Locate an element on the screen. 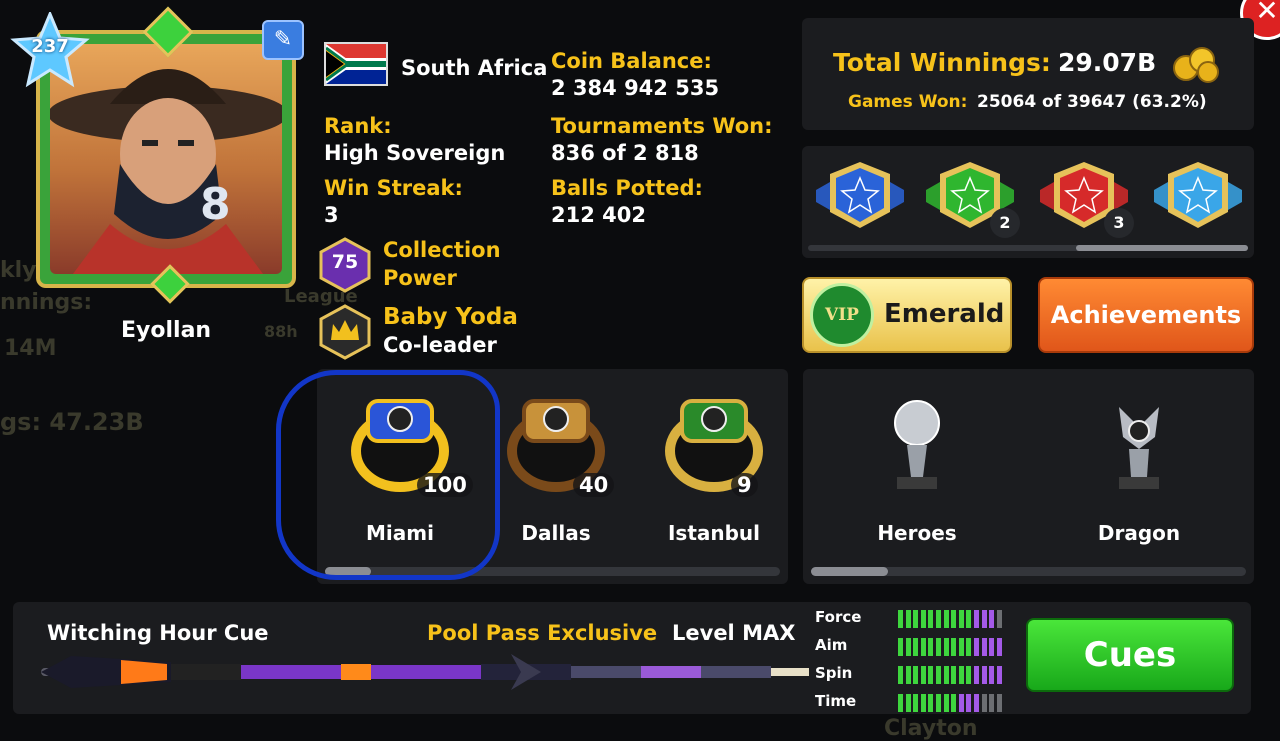 The width and height of the screenshot is (1280, 741). trophy-name: Heroes is located at coordinates (917, 533).